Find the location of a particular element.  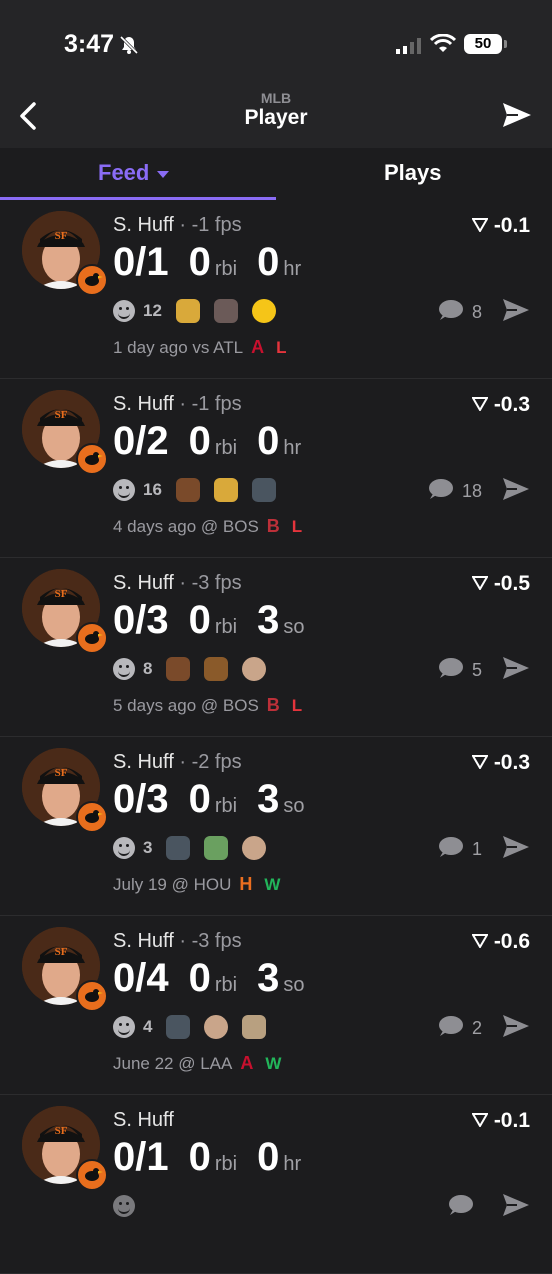

poop-icon is located at coordinates (187, 490).